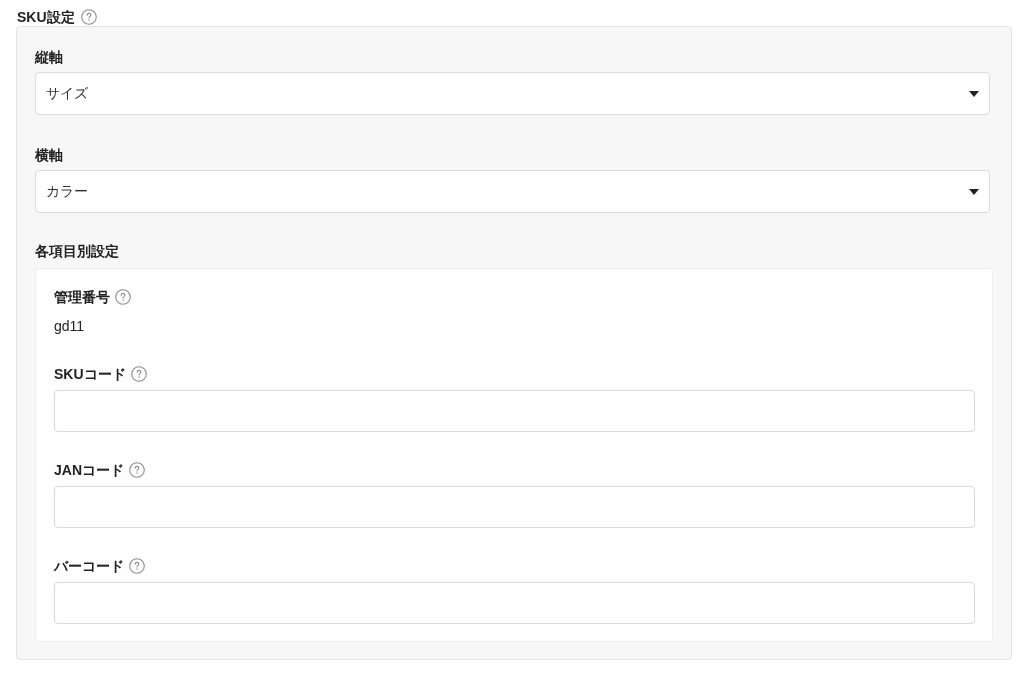 The height and width of the screenshot is (679, 1024). What do you see at coordinates (49, 57) in the screenshot?
I see `field-label: 縦軸` at bounding box center [49, 57].